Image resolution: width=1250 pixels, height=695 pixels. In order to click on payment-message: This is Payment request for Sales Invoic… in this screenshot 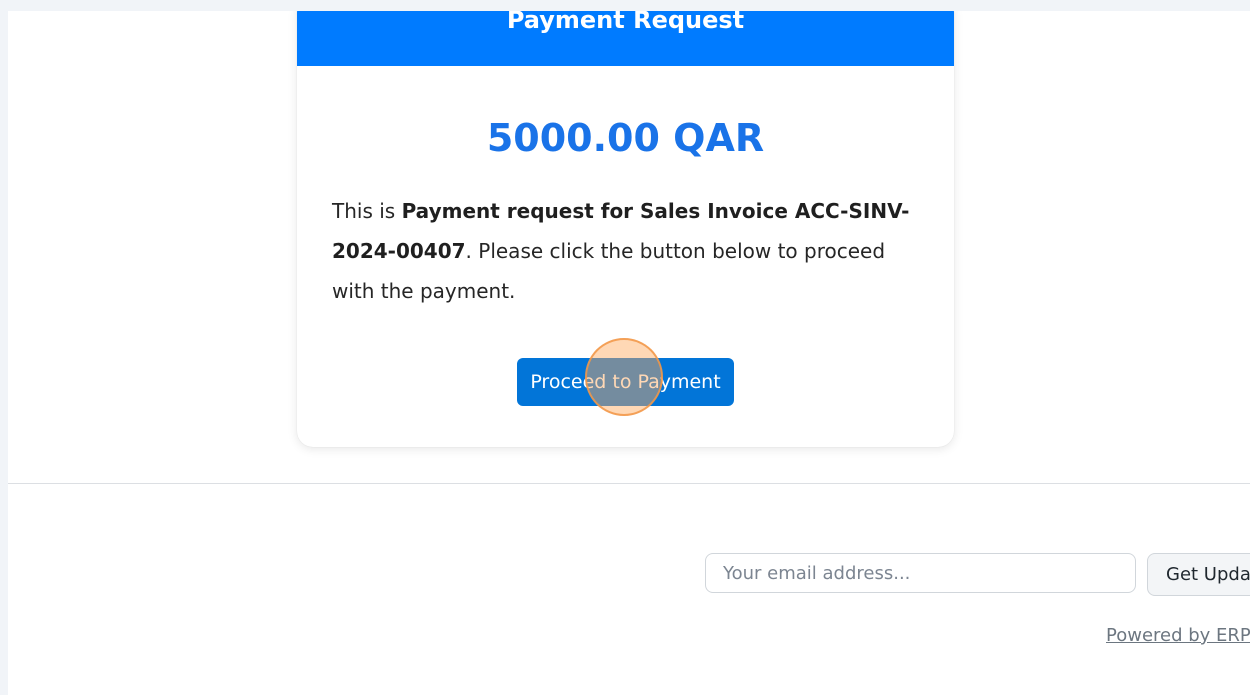, I will do `click(625, 251)`.